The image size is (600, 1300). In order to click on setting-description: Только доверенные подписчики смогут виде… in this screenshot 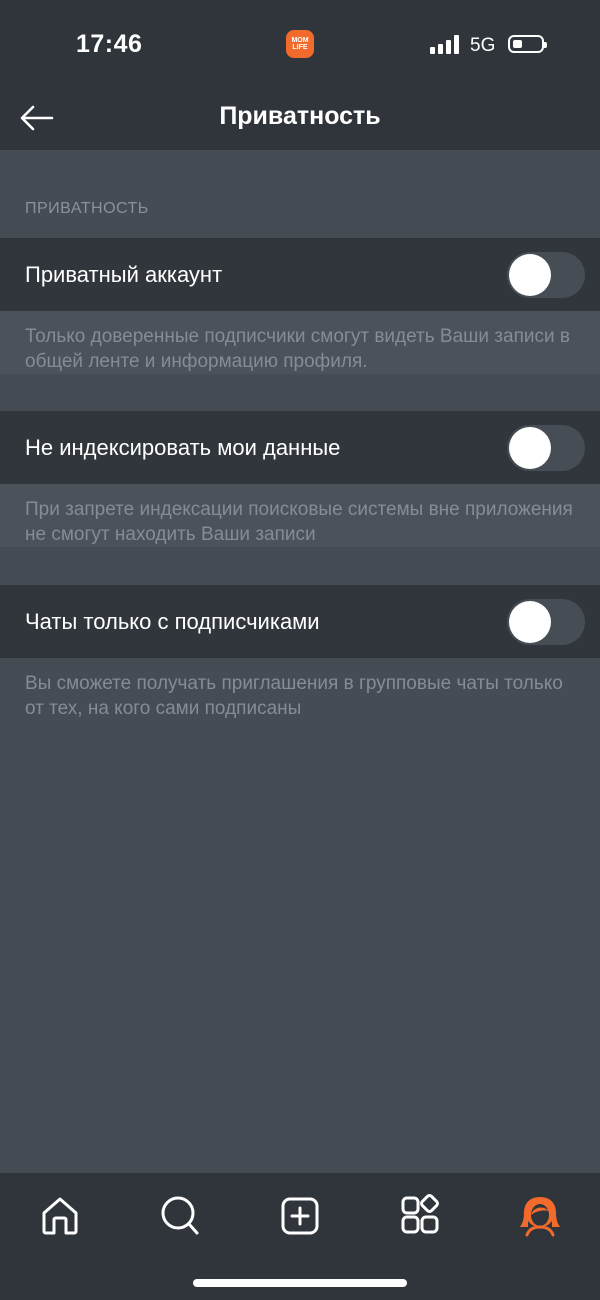, I will do `click(300, 342)`.